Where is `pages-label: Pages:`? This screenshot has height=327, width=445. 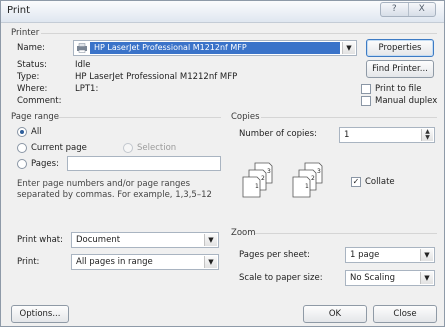
pages-label: Pages: is located at coordinates (45, 164).